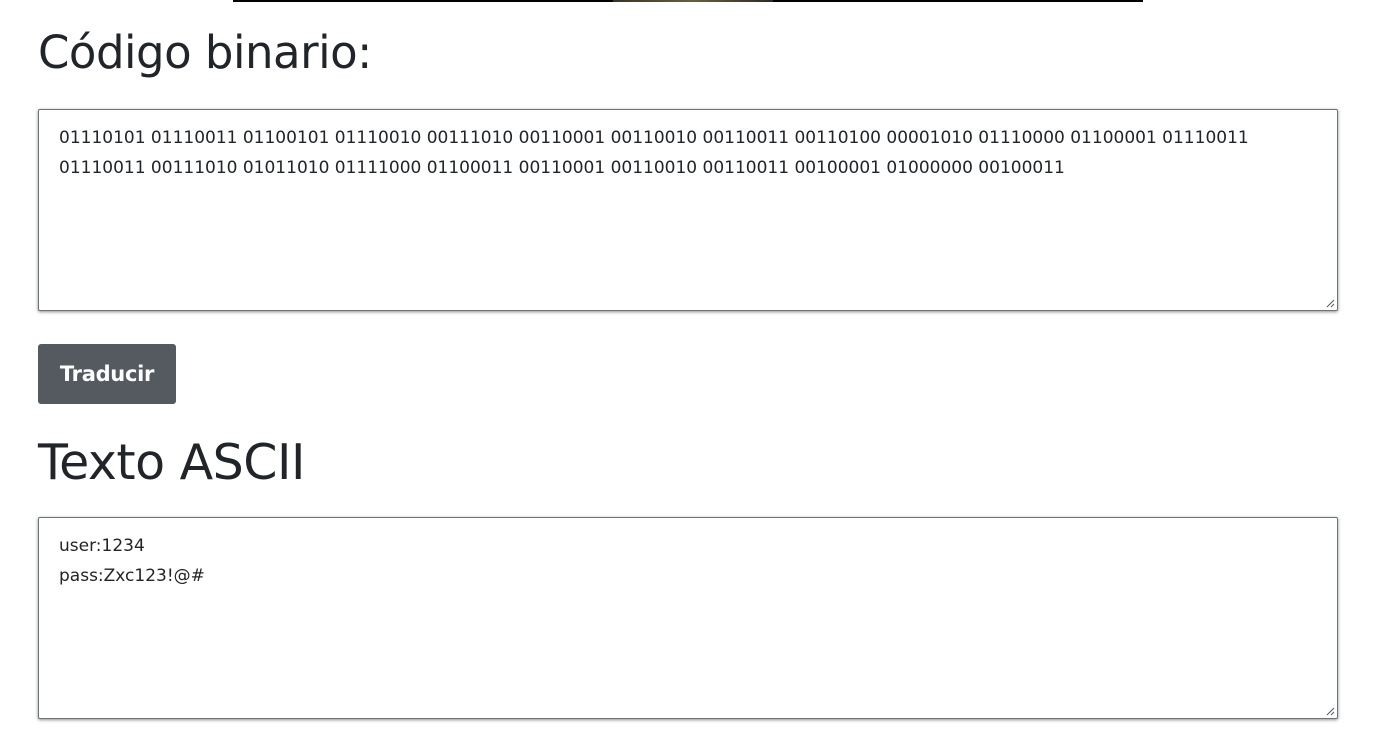 The height and width of the screenshot is (741, 1385). Describe the element at coordinates (107, 374) in the screenshot. I see `translate-button: Traducir` at that location.